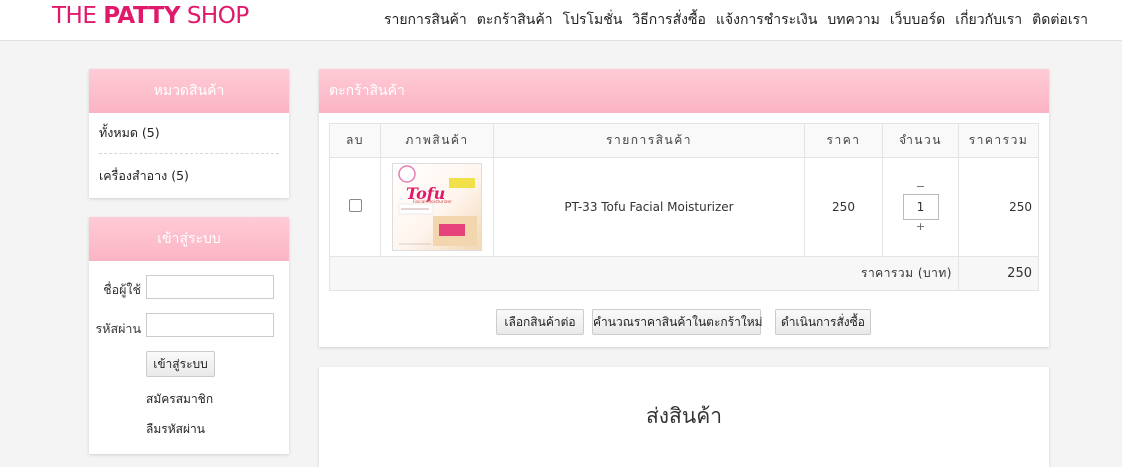 Image resolution: width=1122 pixels, height=467 pixels. What do you see at coordinates (210, 287) in the screenshot?
I see `username-input` at bounding box center [210, 287].